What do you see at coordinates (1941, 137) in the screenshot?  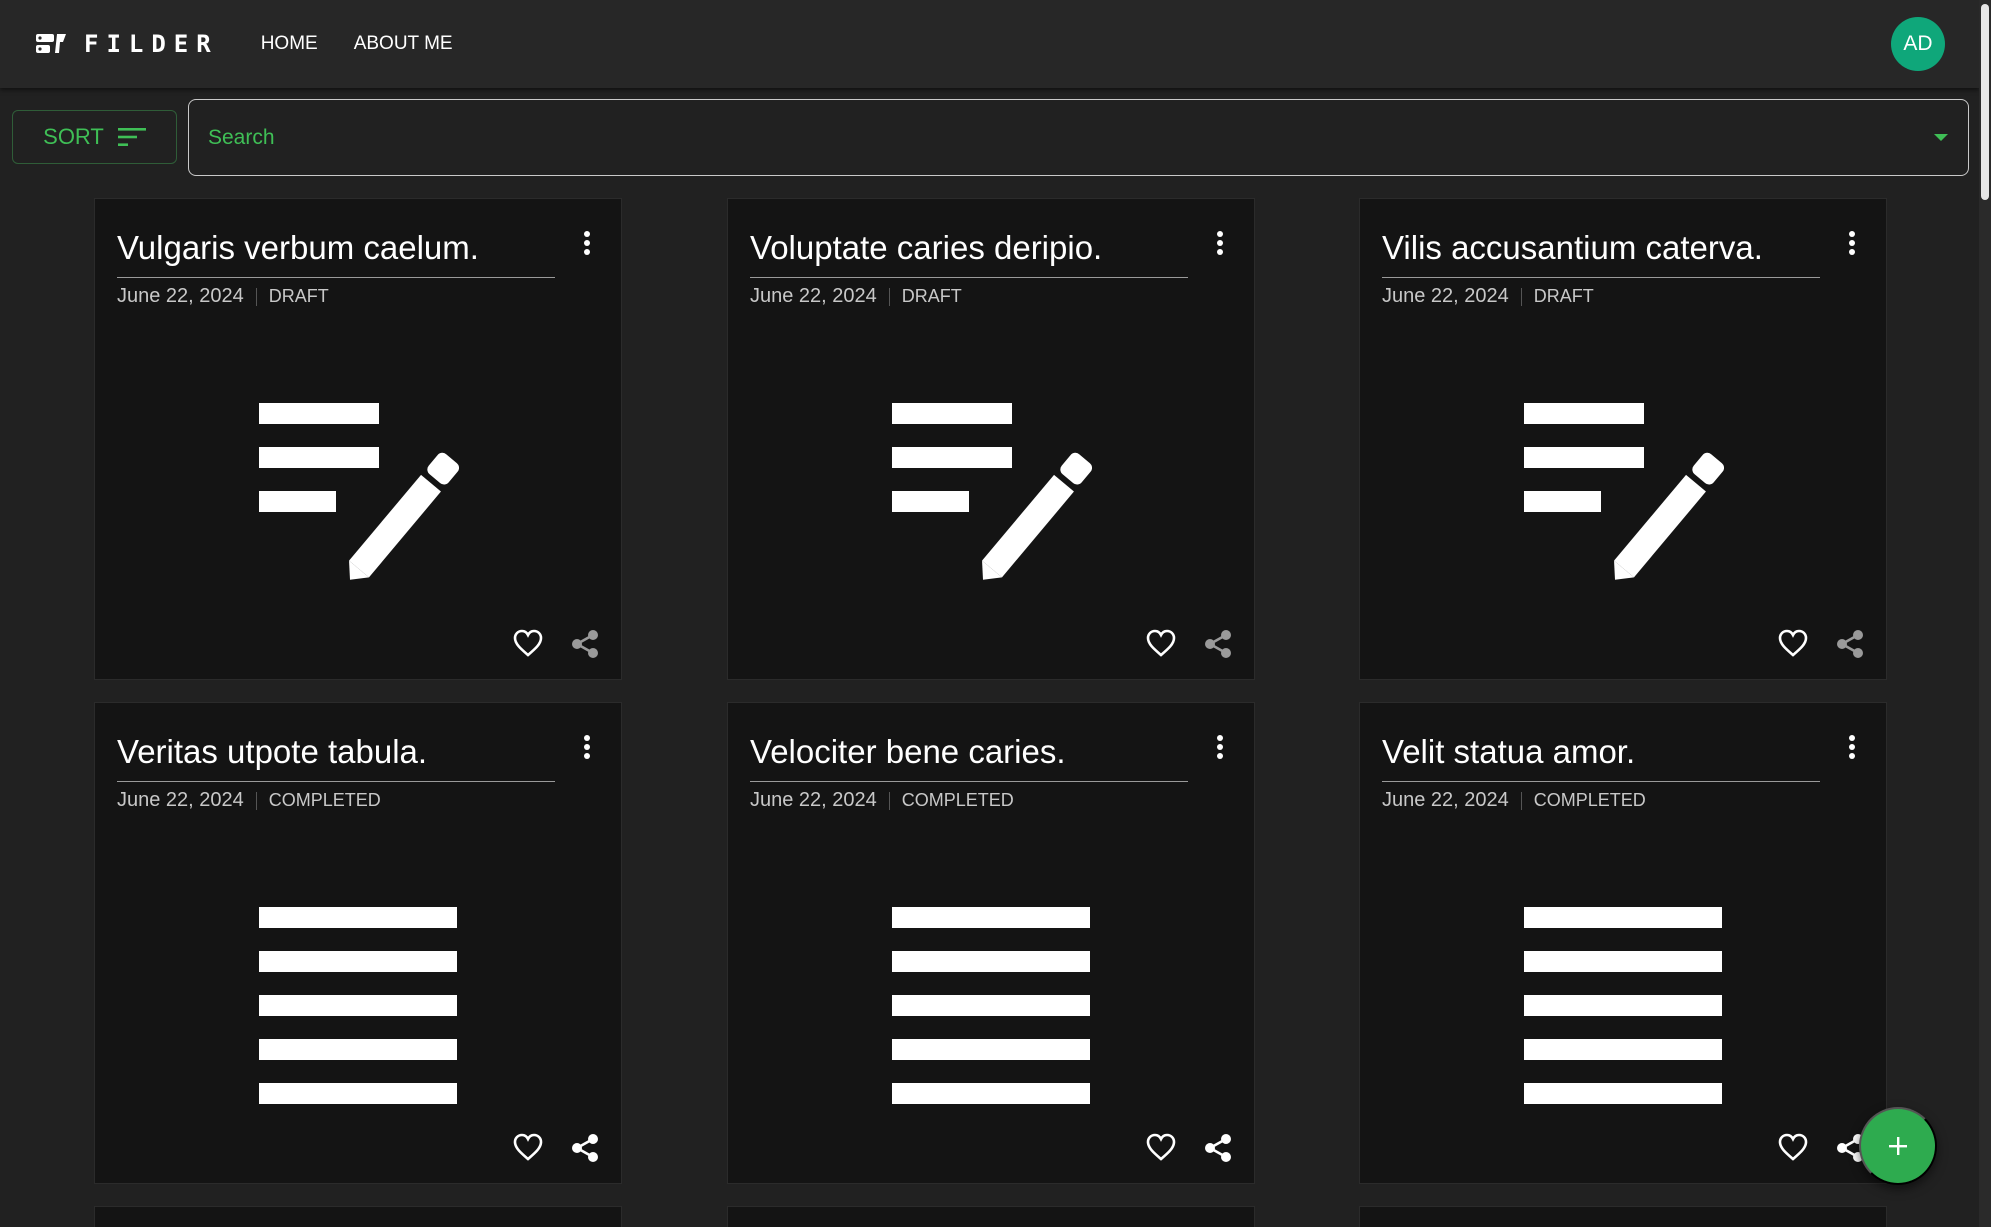 I see `dropdown-arrow-icon` at bounding box center [1941, 137].